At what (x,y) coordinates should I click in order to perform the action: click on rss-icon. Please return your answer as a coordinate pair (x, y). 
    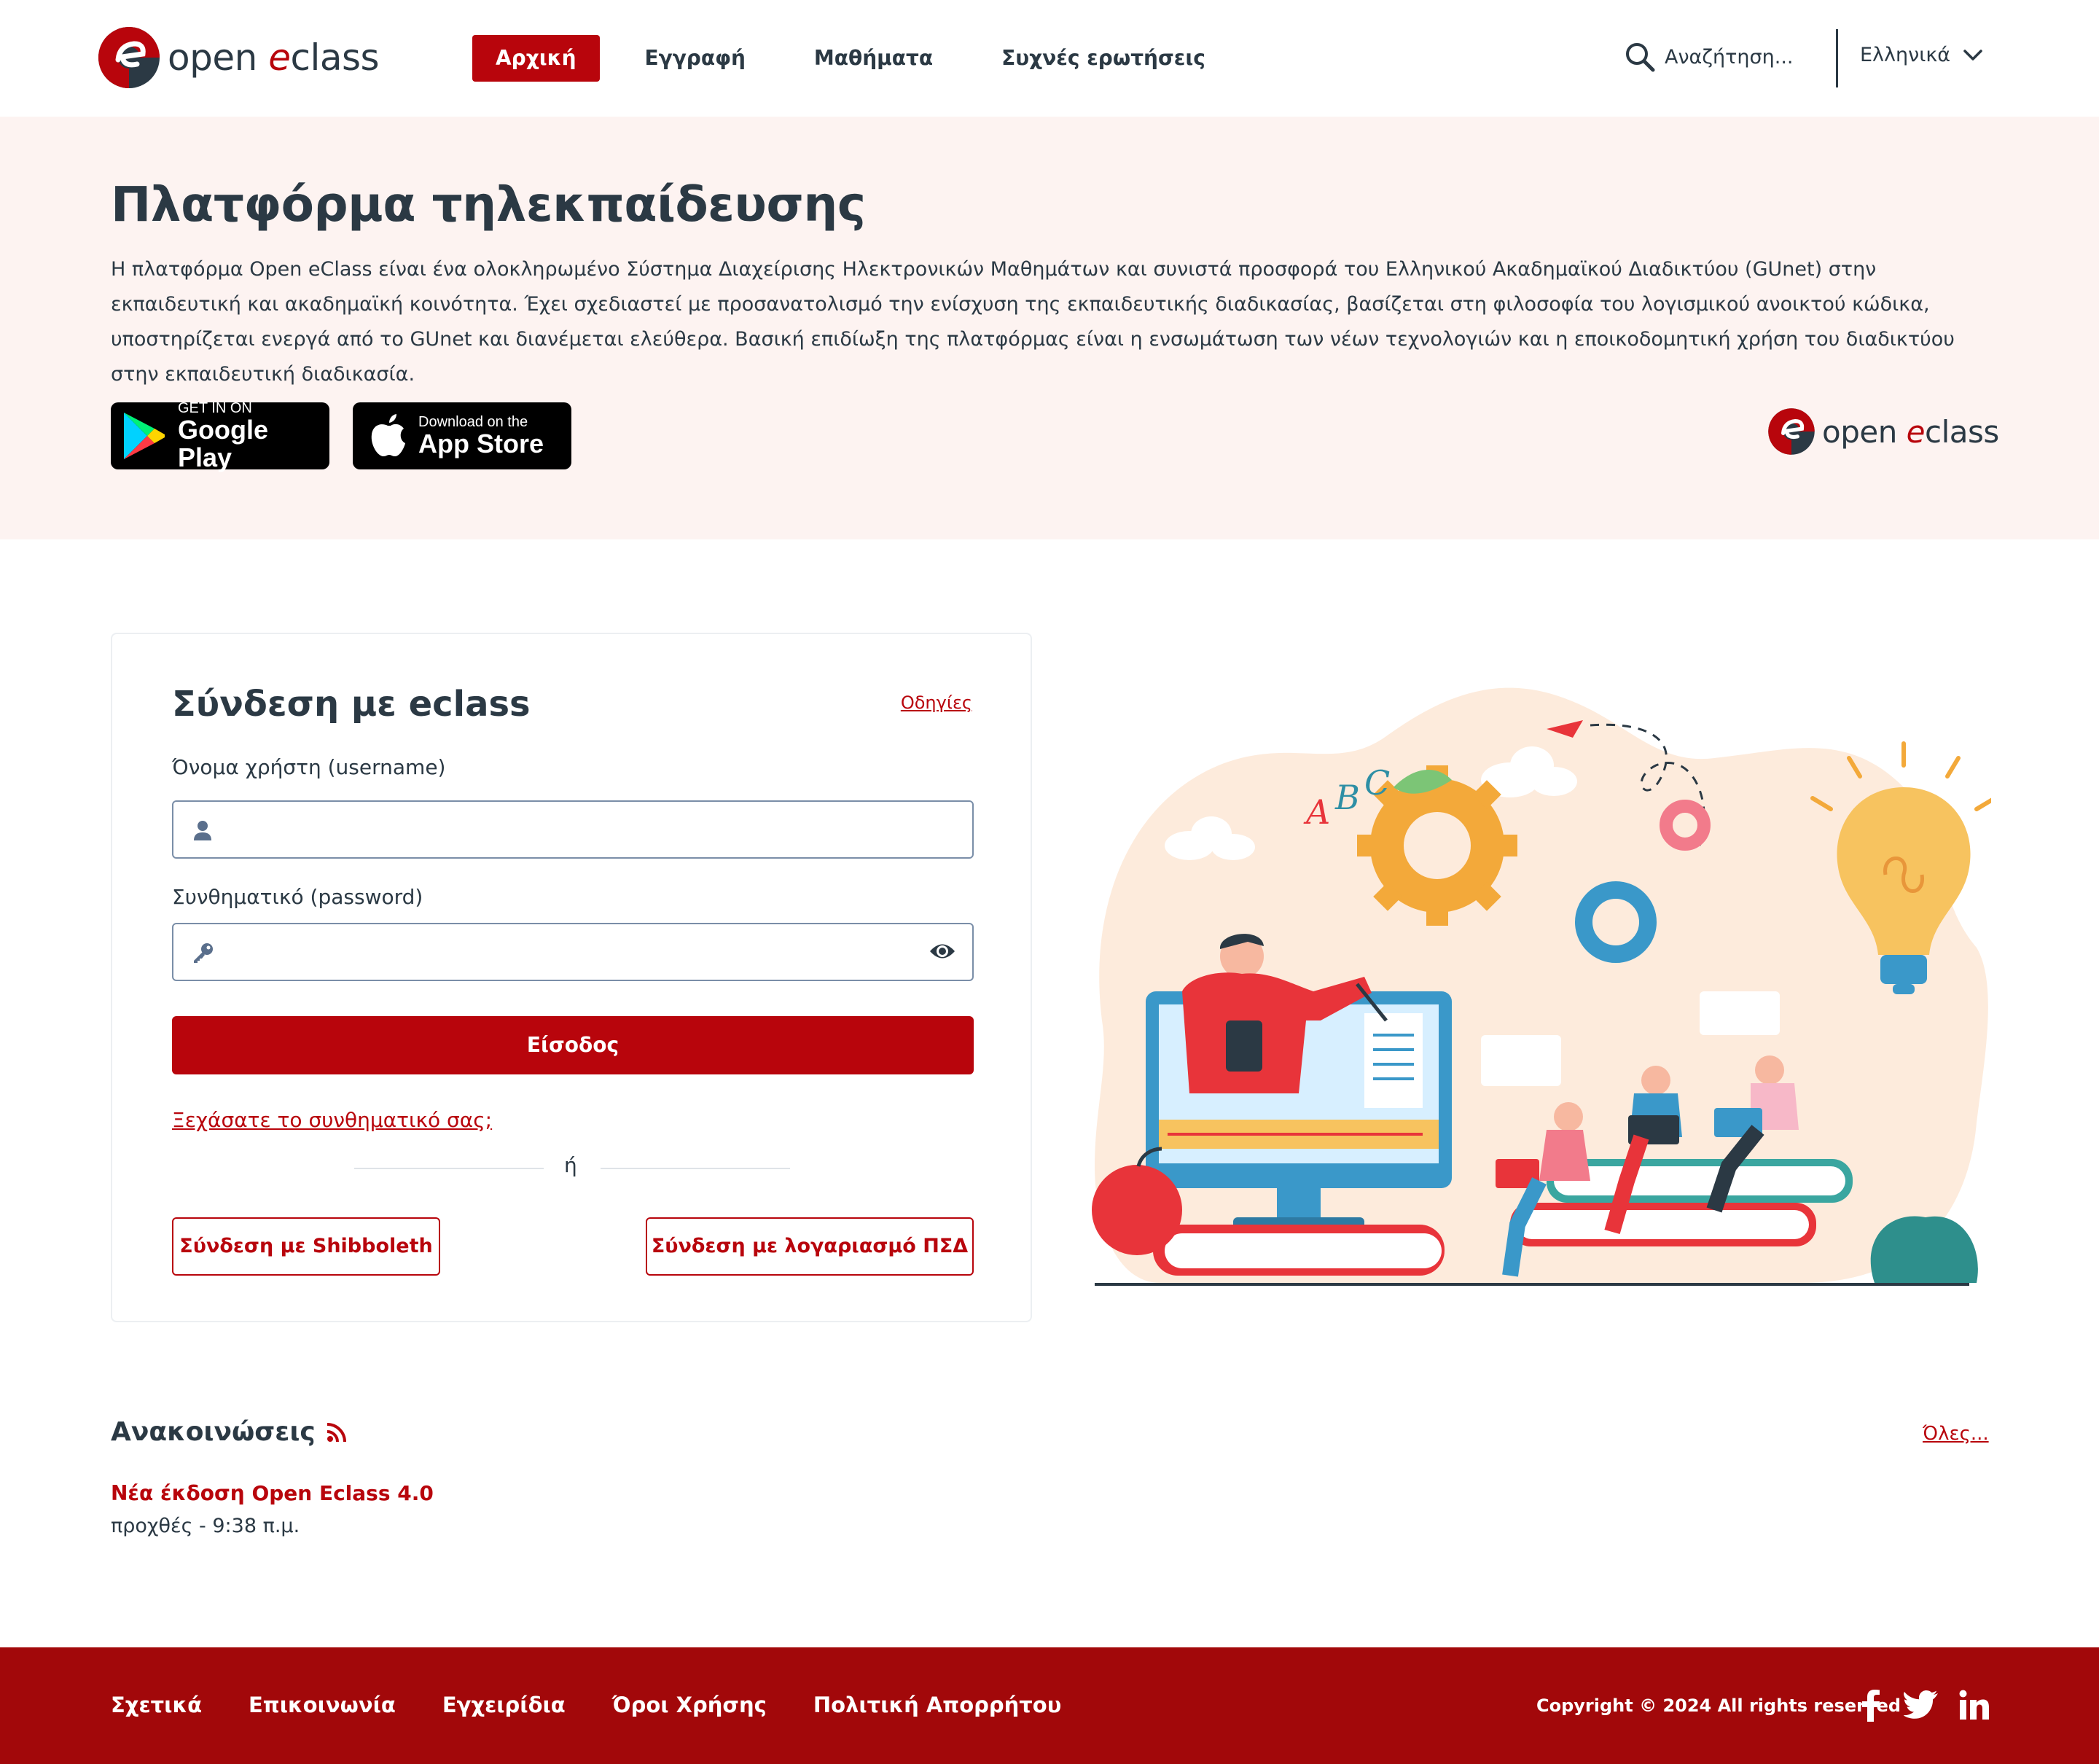
    Looking at the image, I should click on (337, 1432).